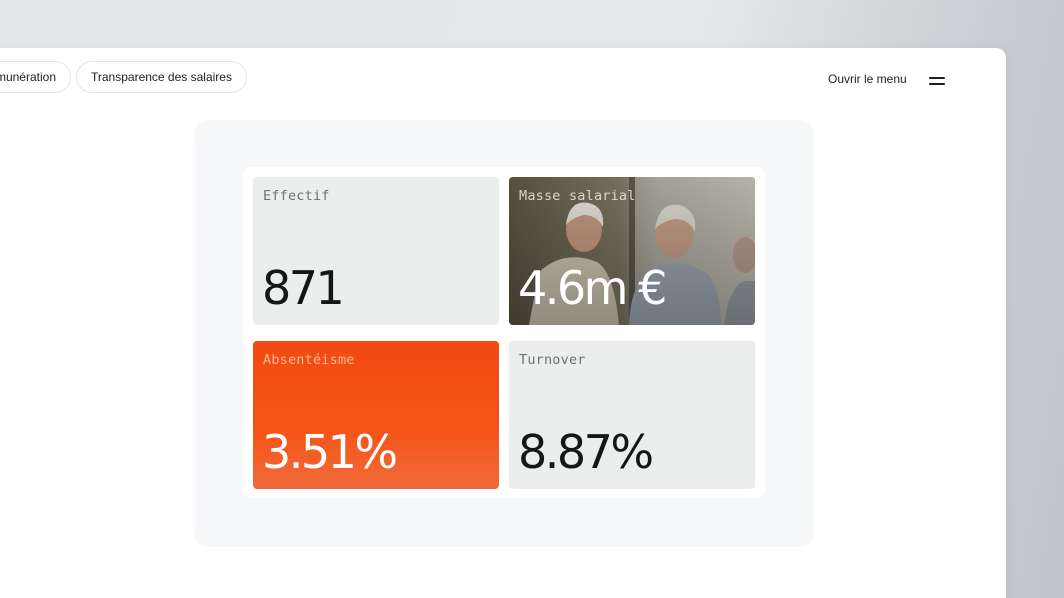 This screenshot has width=1064, height=598. I want to click on stat-label: Absentéisme, so click(309, 360).